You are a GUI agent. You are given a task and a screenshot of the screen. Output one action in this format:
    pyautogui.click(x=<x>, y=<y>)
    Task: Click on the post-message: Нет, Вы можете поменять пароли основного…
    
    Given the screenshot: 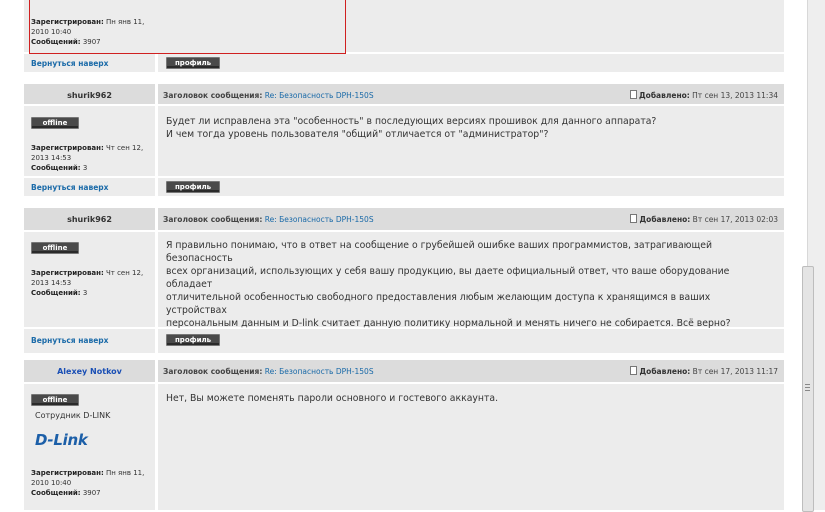 What is the action you would take?
    pyautogui.click(x=332, y=398)
    